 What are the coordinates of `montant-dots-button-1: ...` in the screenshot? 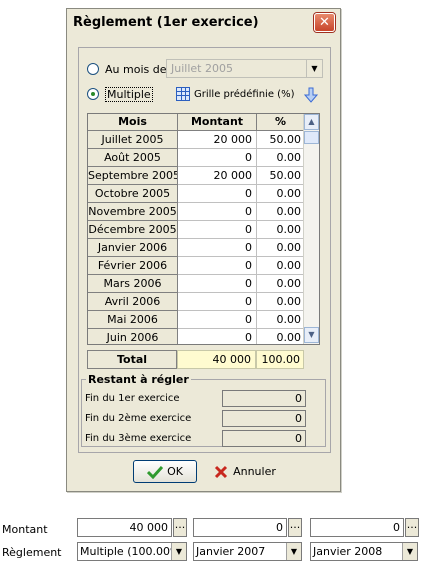 It's located at (180, 527).